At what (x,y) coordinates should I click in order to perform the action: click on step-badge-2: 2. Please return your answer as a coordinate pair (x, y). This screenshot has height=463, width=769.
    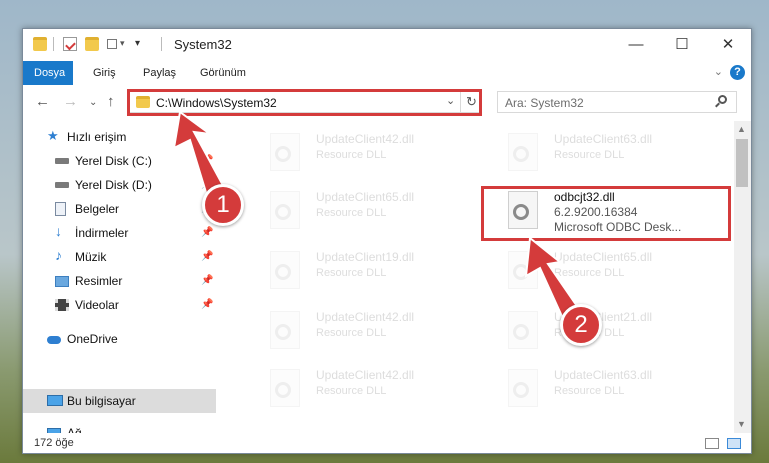
    Looking at the image, I should click on (581, 325).